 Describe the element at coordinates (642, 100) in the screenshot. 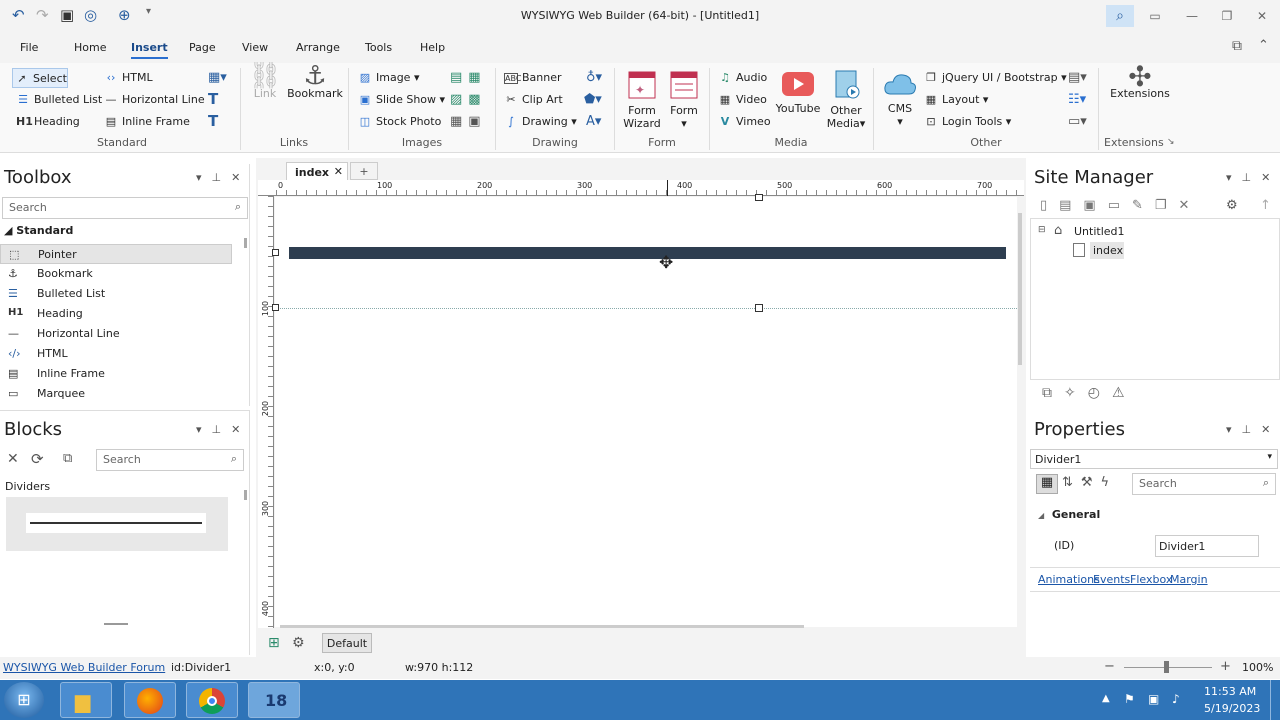

I see `form-wizard-button: ✦ Form Wizard` at that location.